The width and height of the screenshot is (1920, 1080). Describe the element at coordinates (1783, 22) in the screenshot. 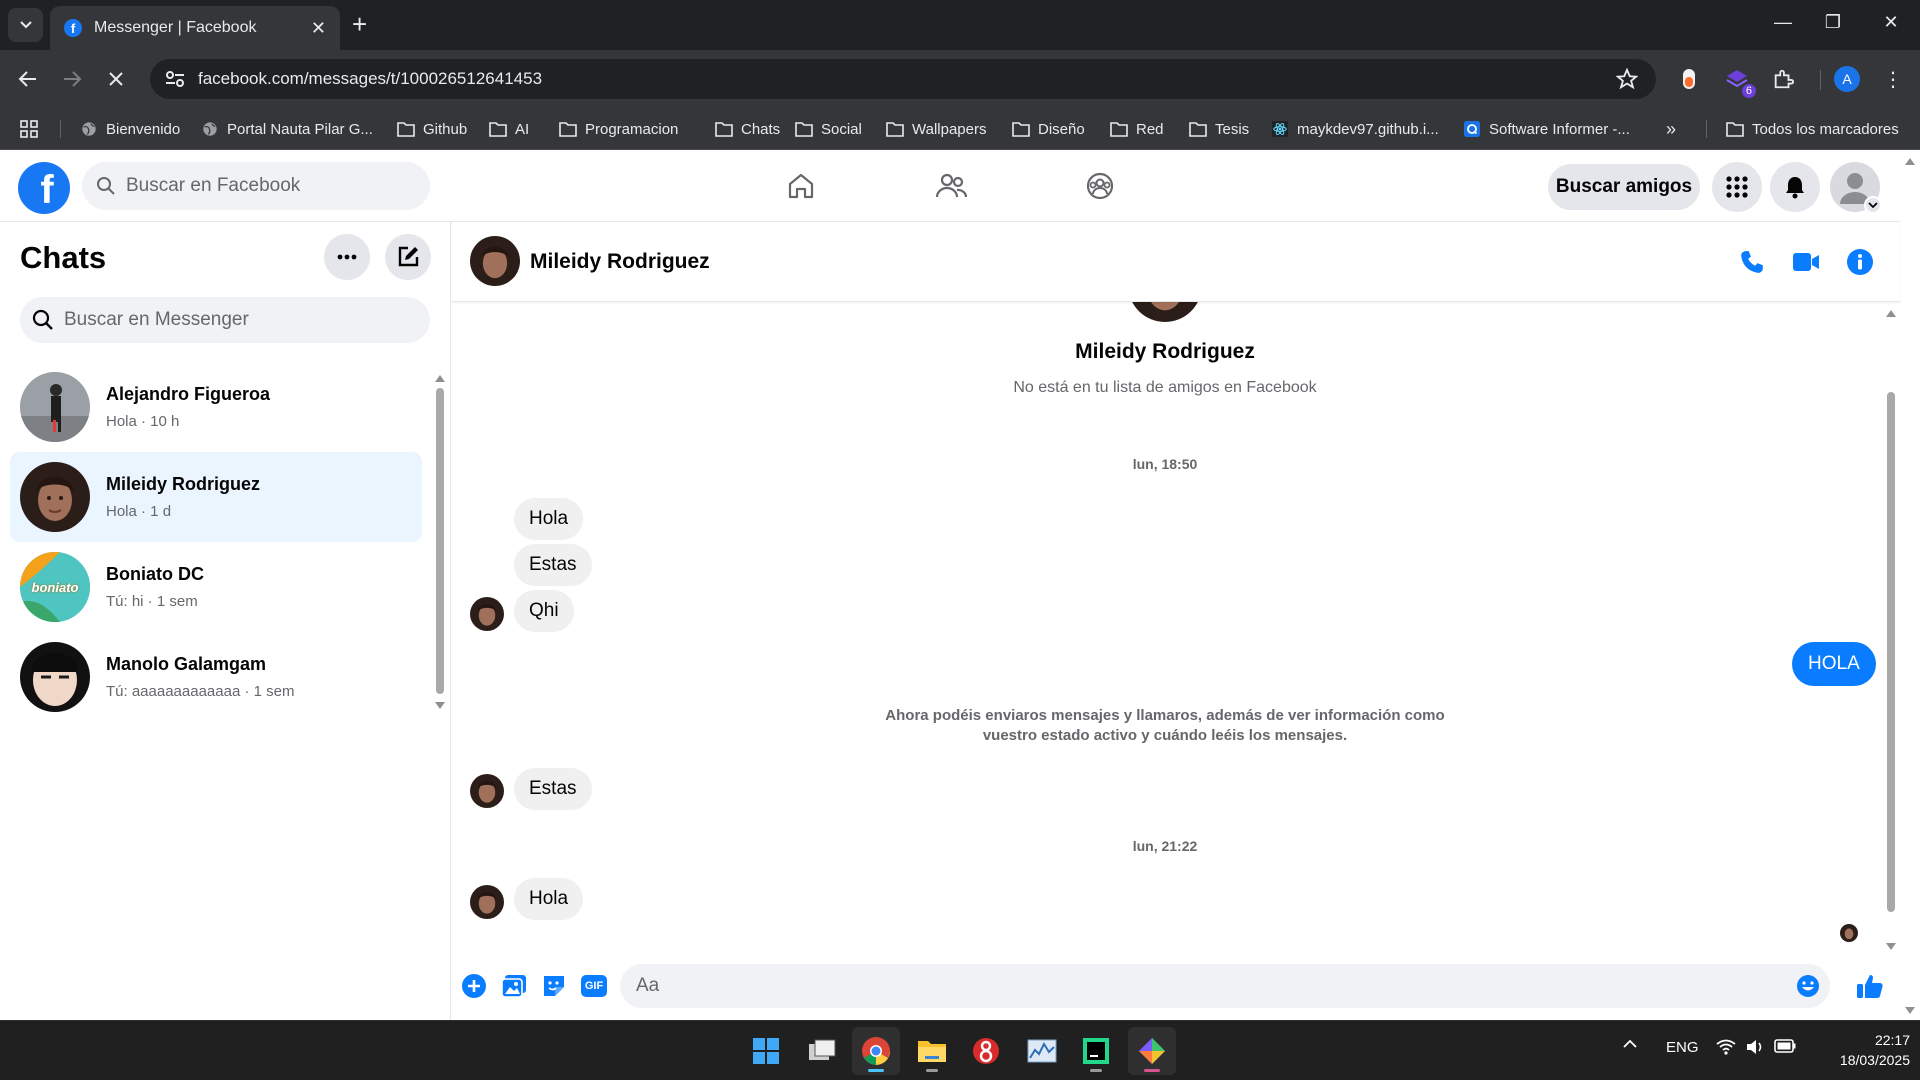

I see `minimize-icon: —` at that location.